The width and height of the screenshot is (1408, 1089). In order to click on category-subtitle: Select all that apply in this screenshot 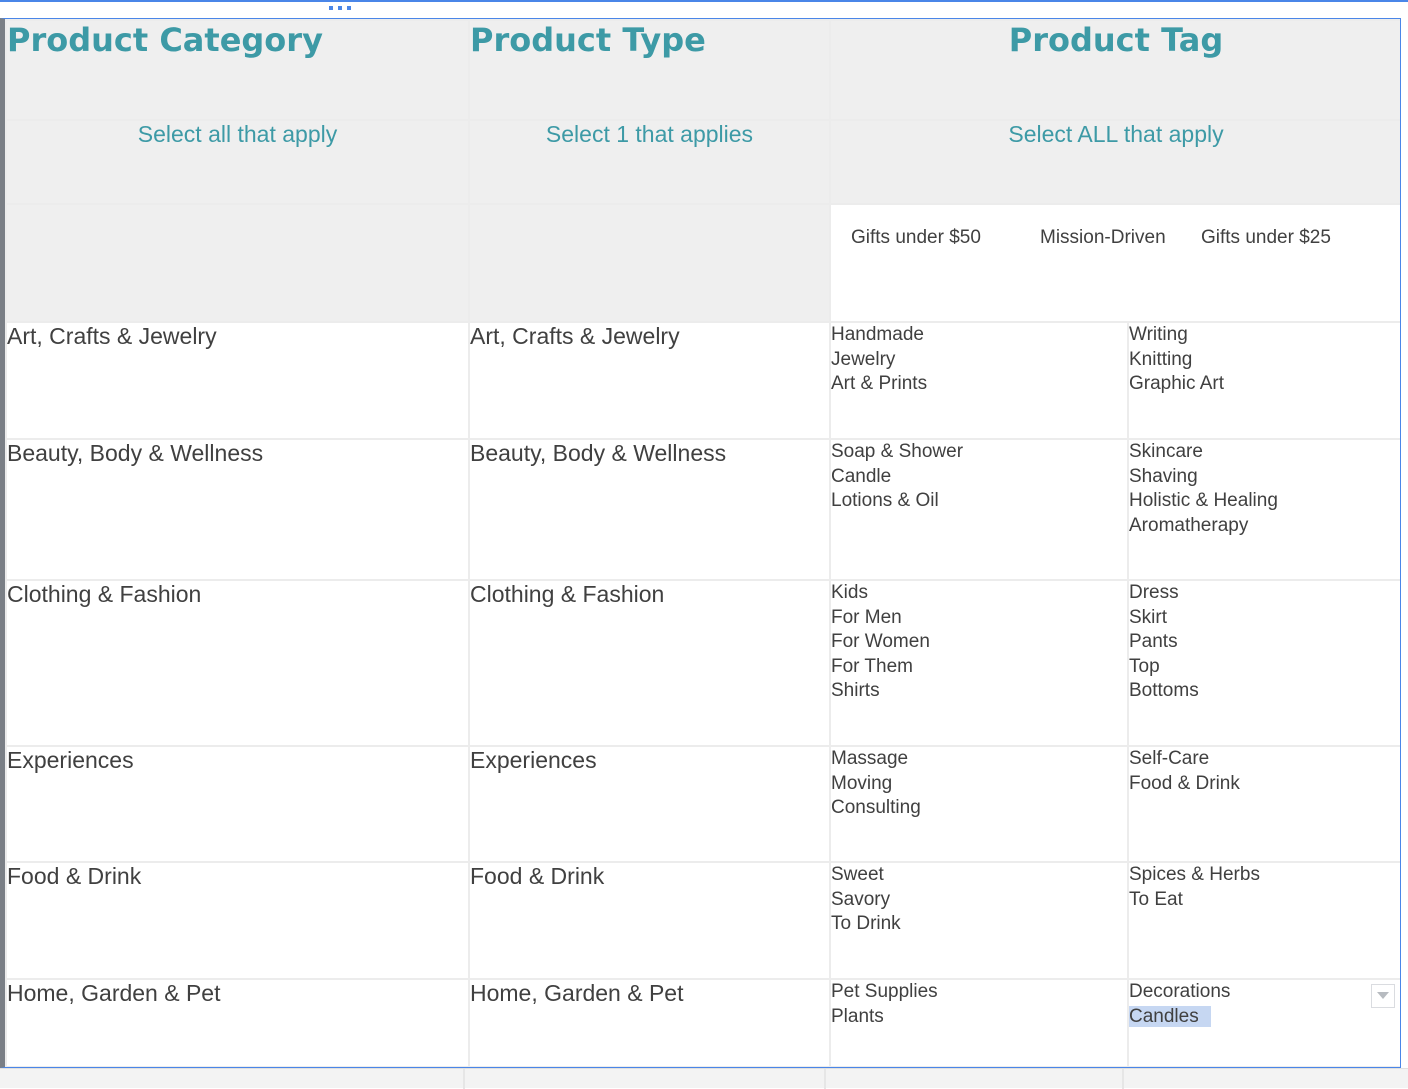, I will do `click(237, 162)`.